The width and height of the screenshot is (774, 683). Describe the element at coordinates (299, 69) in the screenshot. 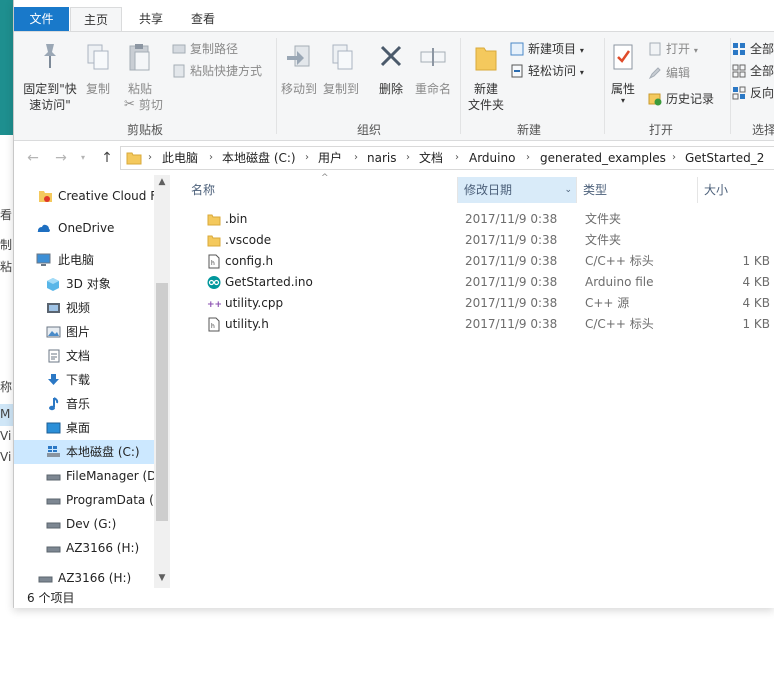

I see `move-to-button: 移动到` at that location.